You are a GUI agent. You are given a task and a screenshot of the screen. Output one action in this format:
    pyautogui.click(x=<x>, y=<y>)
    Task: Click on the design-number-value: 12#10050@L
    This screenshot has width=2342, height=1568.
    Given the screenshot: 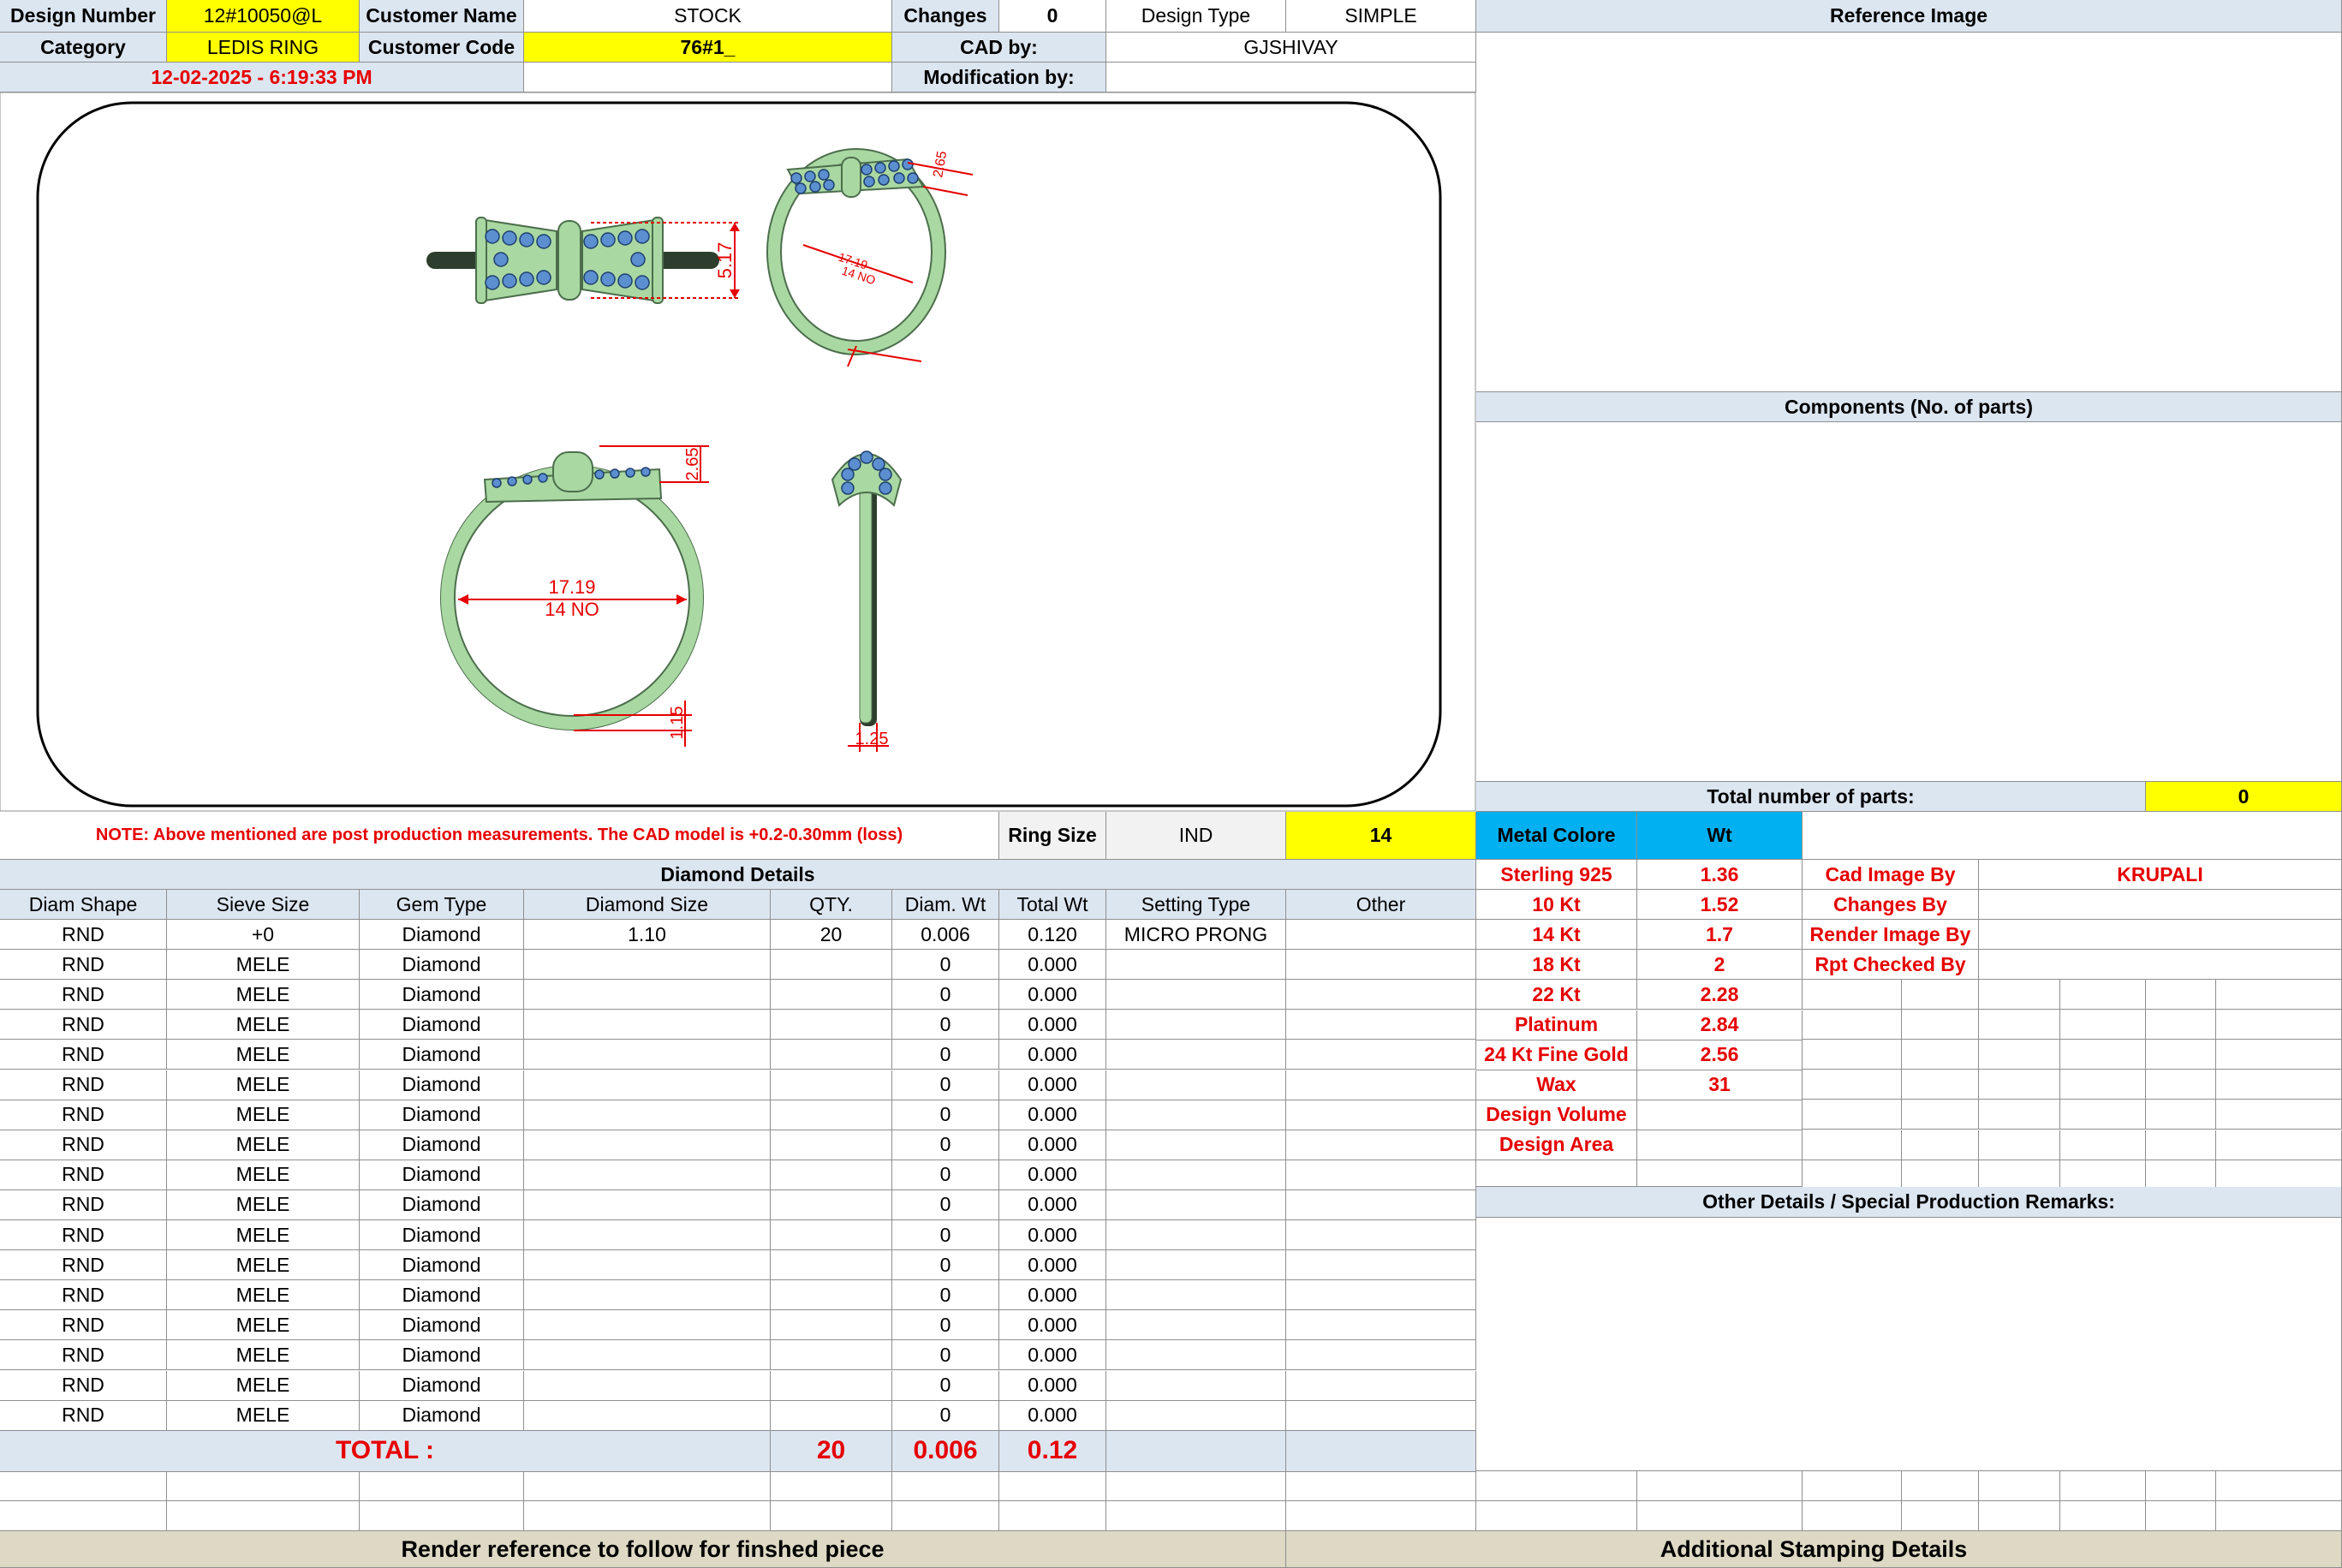 What is the action you would take?
    pyautogui.click(x=263, y=16)
    